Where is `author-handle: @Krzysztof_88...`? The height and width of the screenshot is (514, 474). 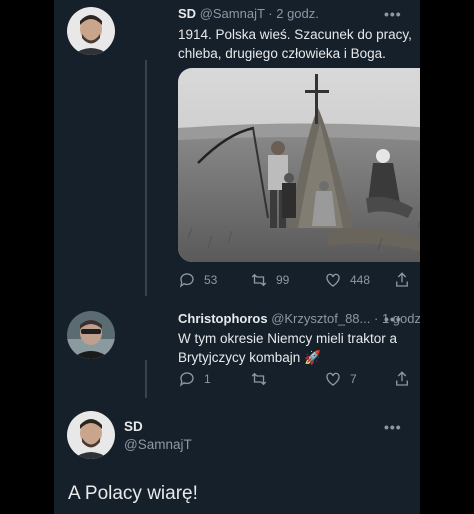 author-handle: @Krzysztof_88... is located at coordinates (320, 318).